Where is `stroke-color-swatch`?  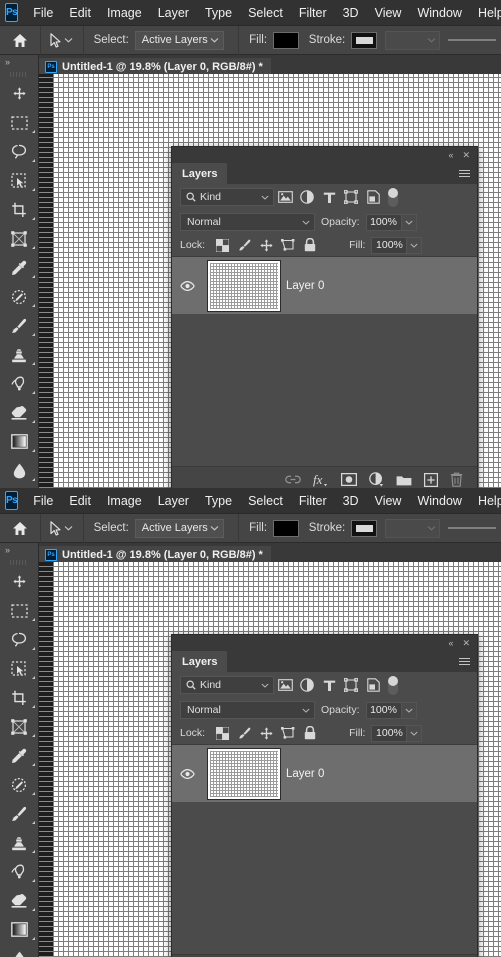 stroke-color-swatch is located at coordinates (364, 40).